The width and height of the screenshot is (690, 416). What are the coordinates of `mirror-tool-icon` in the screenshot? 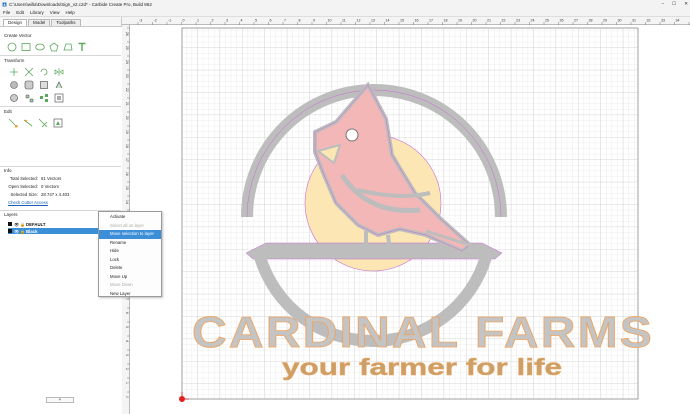 It's located at (59, 72).